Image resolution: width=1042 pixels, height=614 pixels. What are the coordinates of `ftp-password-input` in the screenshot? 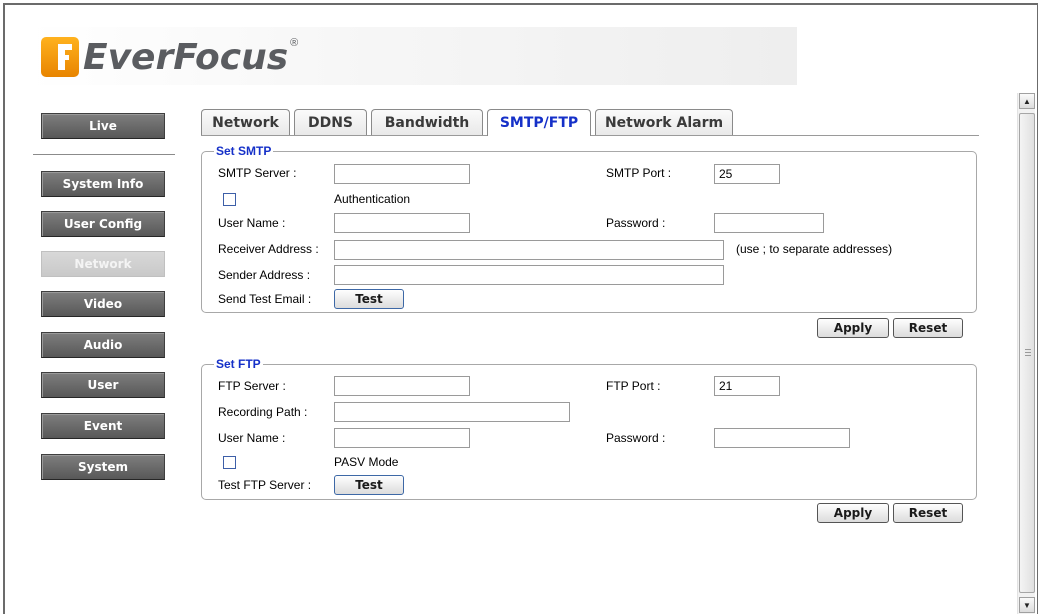 It's located at (782, 438).